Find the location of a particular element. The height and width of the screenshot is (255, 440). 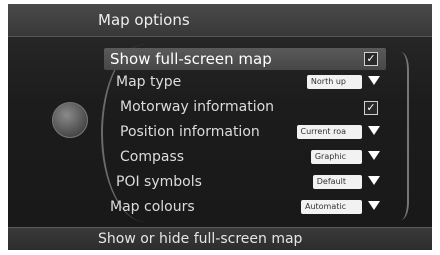

help-text: Show or hide full-screen map is located at coordinates (200, 239).